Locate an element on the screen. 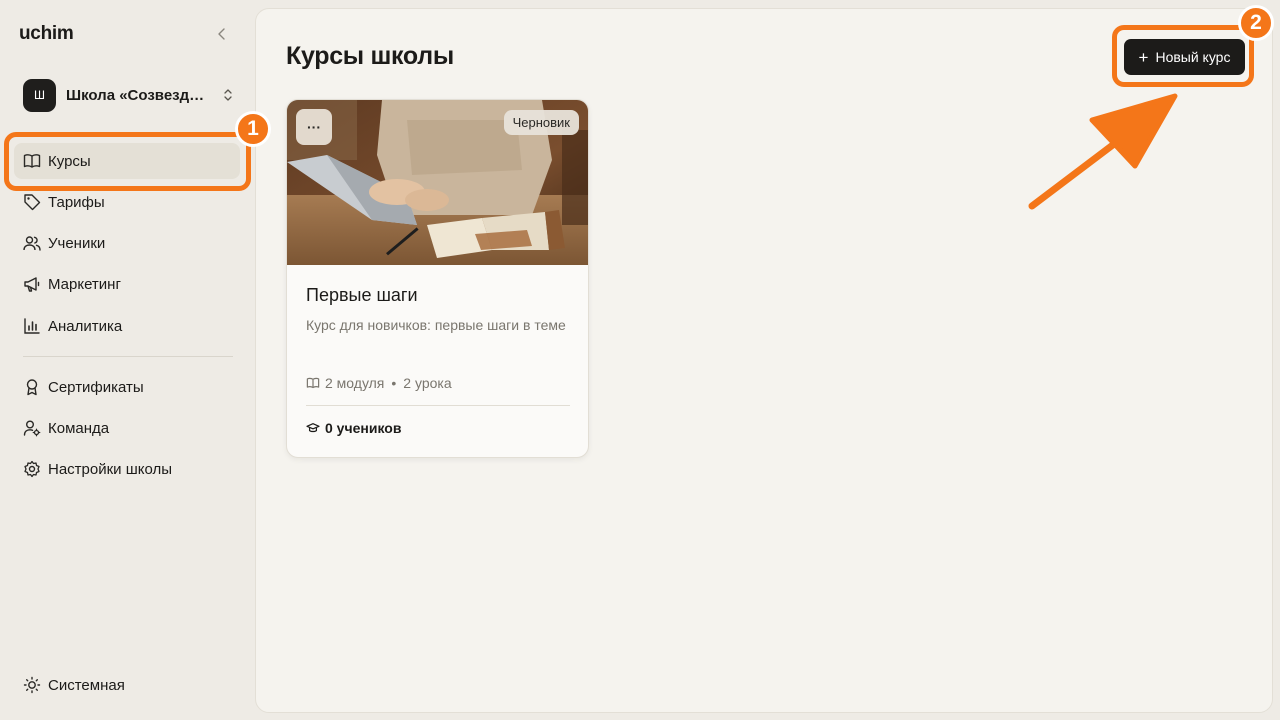  new-course-button: + Новый курс is located at coordinates (1184, 57).